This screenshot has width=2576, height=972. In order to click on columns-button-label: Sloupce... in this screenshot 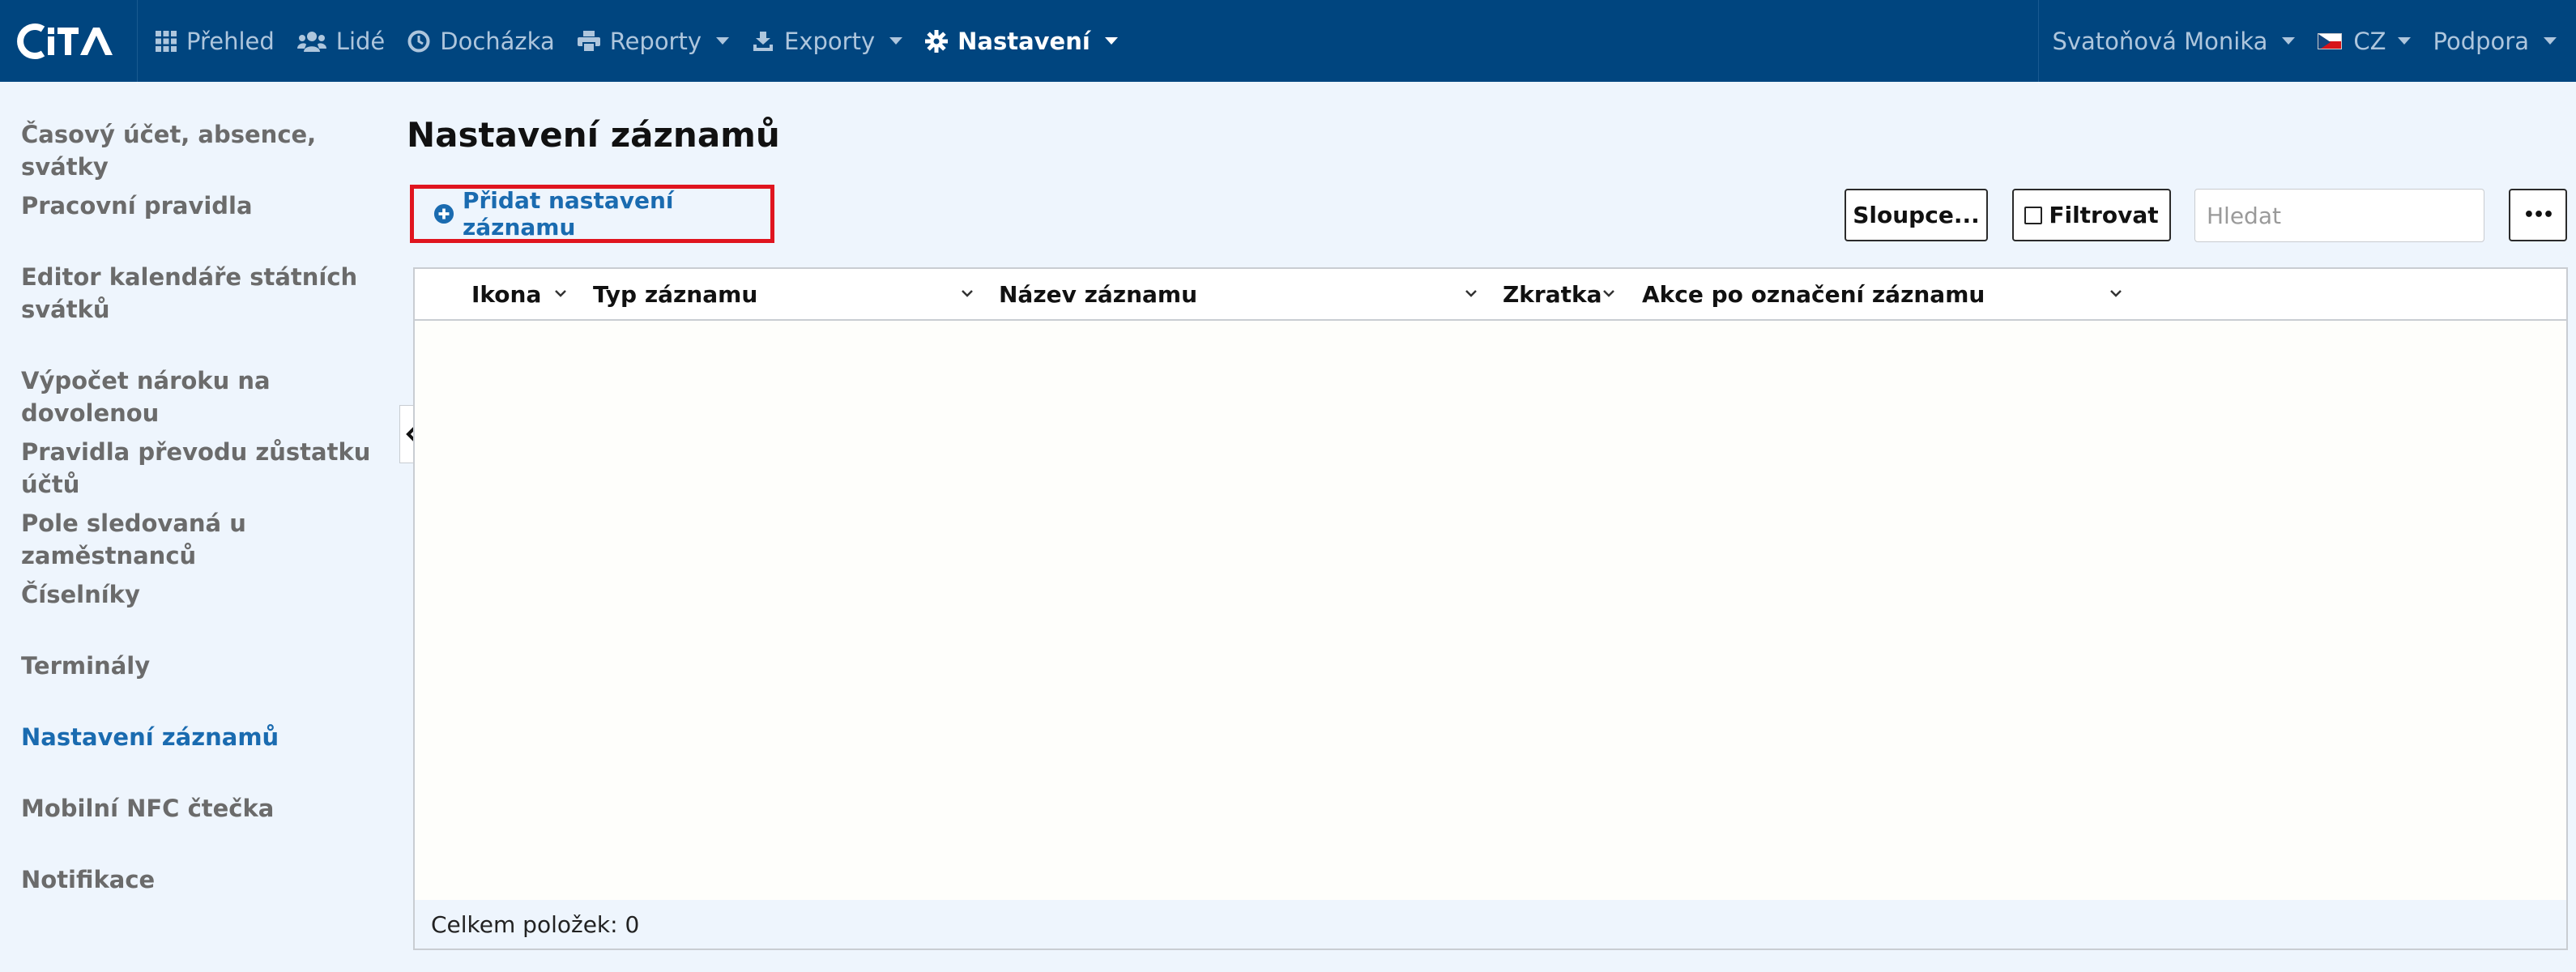, I will do `click(1917, 215)`.